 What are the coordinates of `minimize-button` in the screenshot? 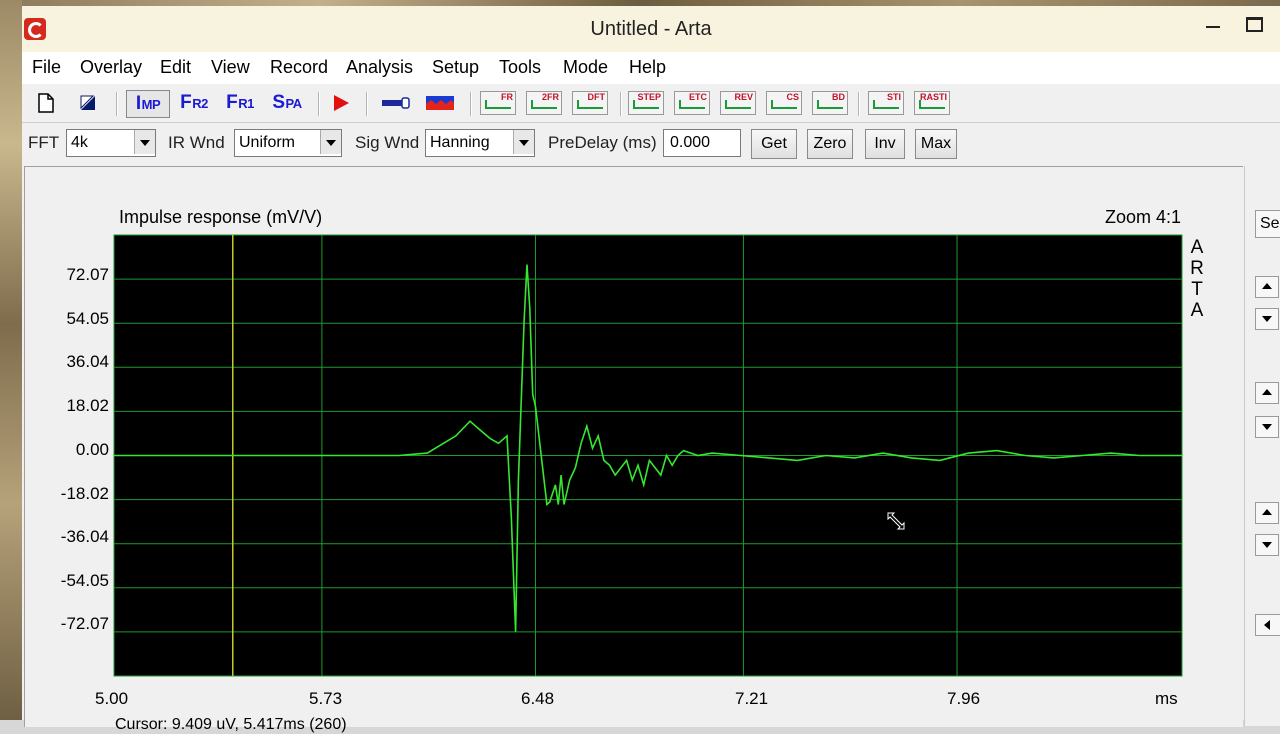 It's located at (1214, 26).